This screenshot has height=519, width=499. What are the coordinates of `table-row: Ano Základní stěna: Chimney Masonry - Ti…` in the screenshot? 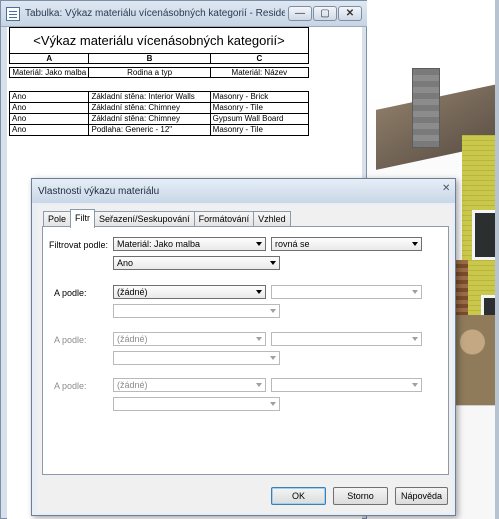 It's located at (159, 107).